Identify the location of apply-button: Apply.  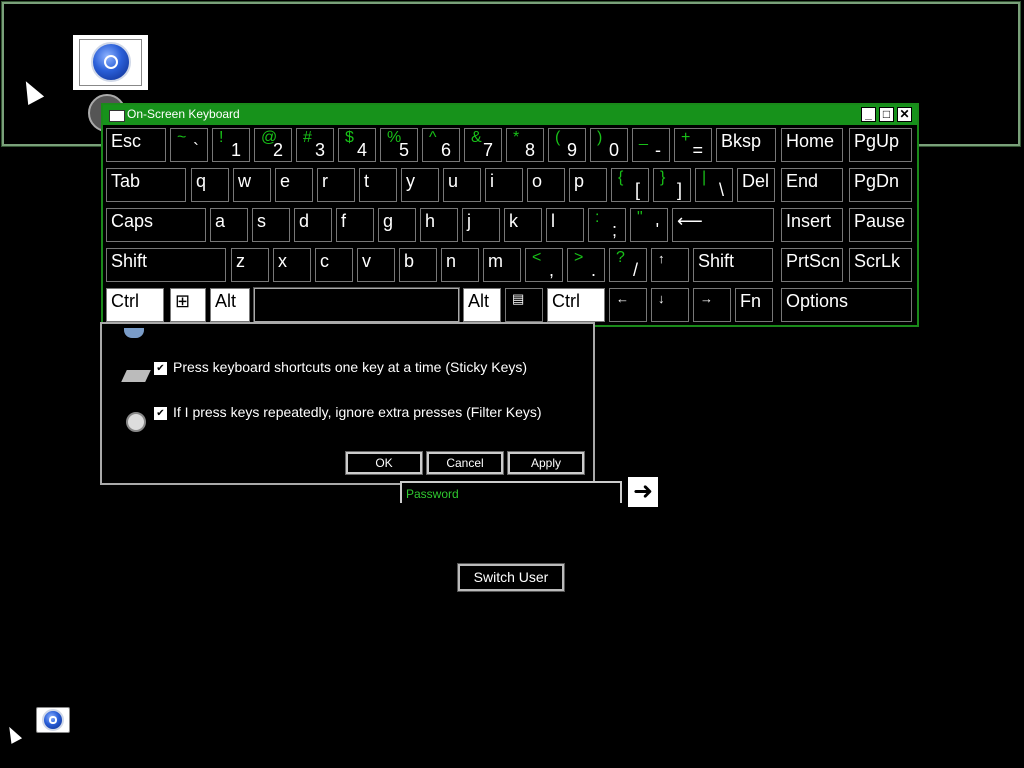
(546, 463).